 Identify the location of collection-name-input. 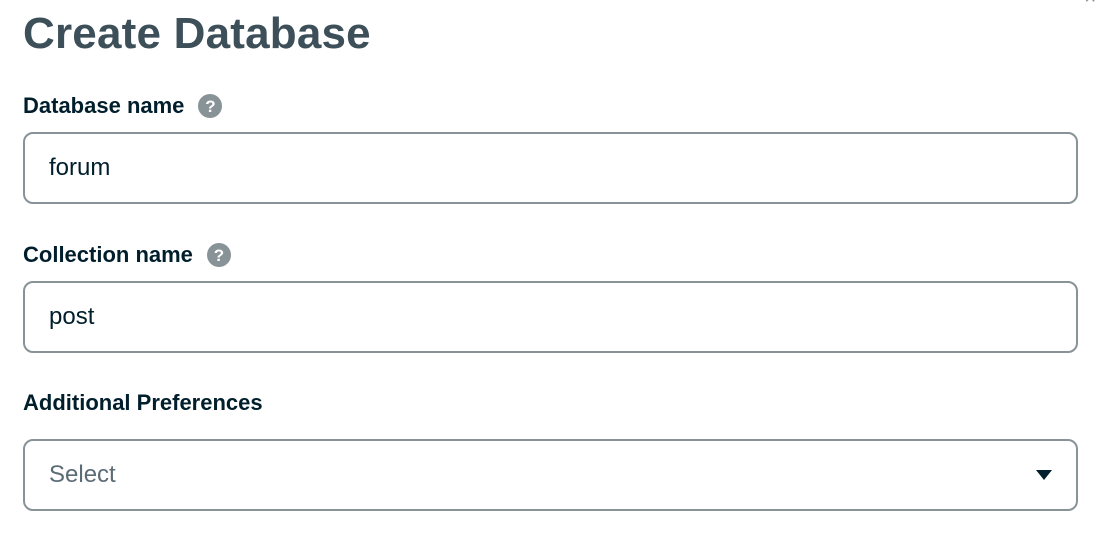
(550, 317).